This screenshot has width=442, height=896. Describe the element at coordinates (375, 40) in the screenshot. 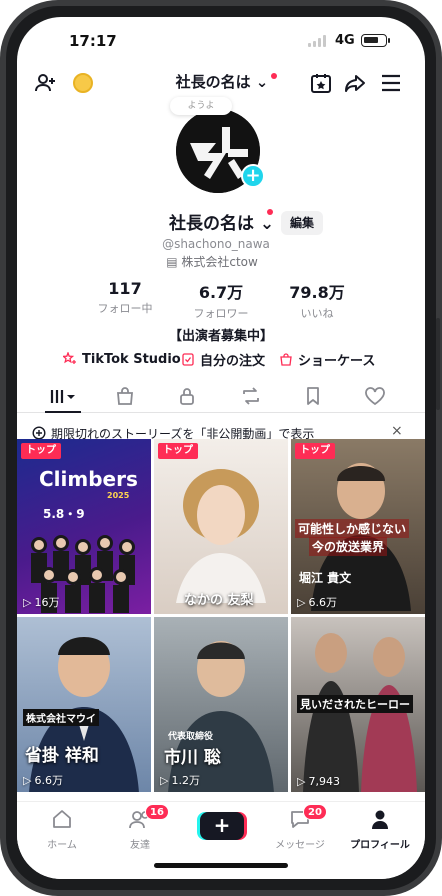

I see `battery-icon` at that location.